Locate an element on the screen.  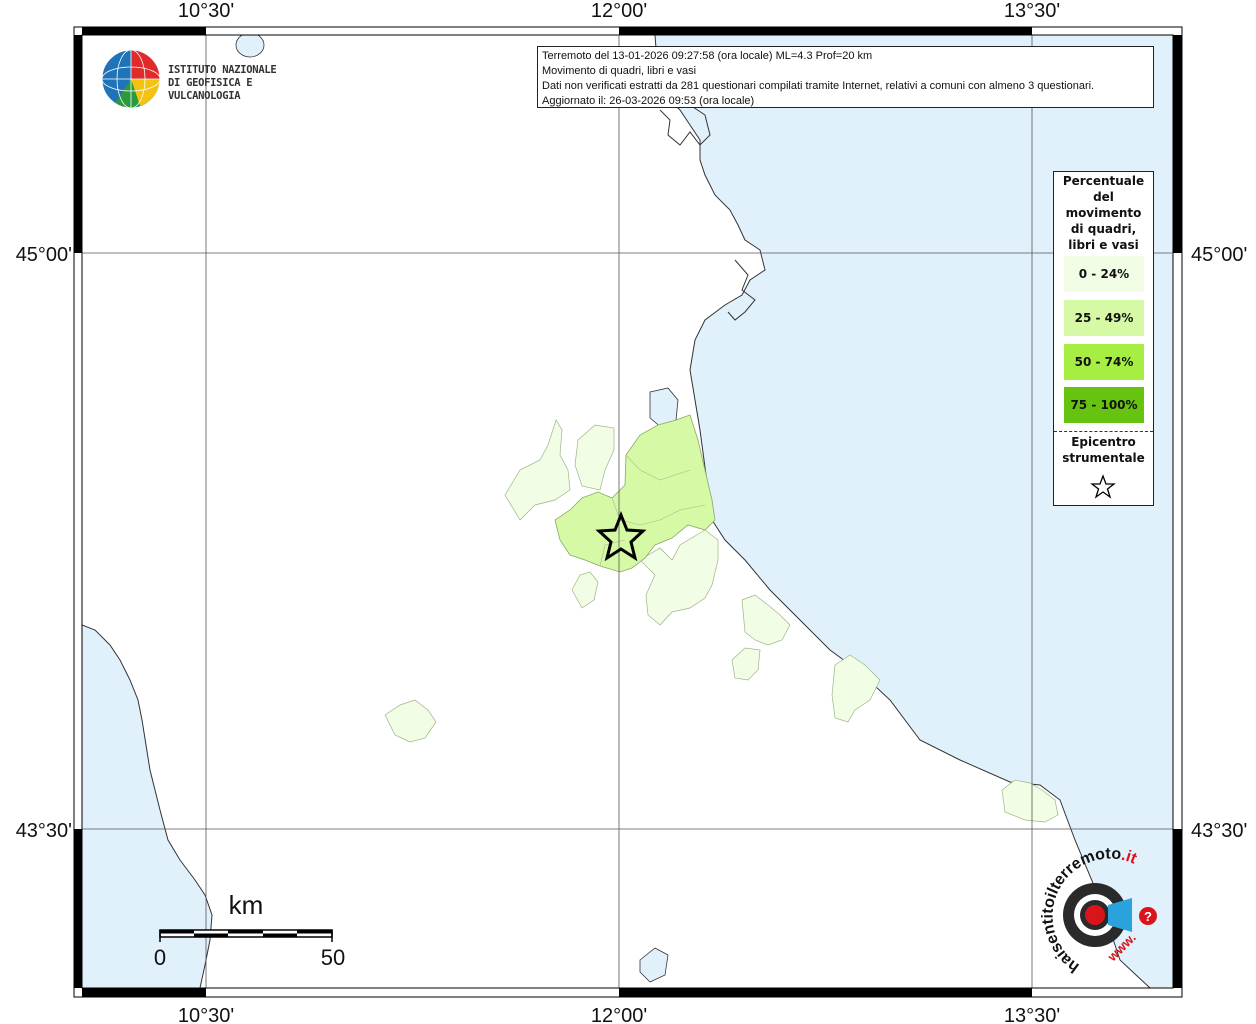
logo-line1: ISTITUTO NAZIONALE is located at coordinates (222, 70).